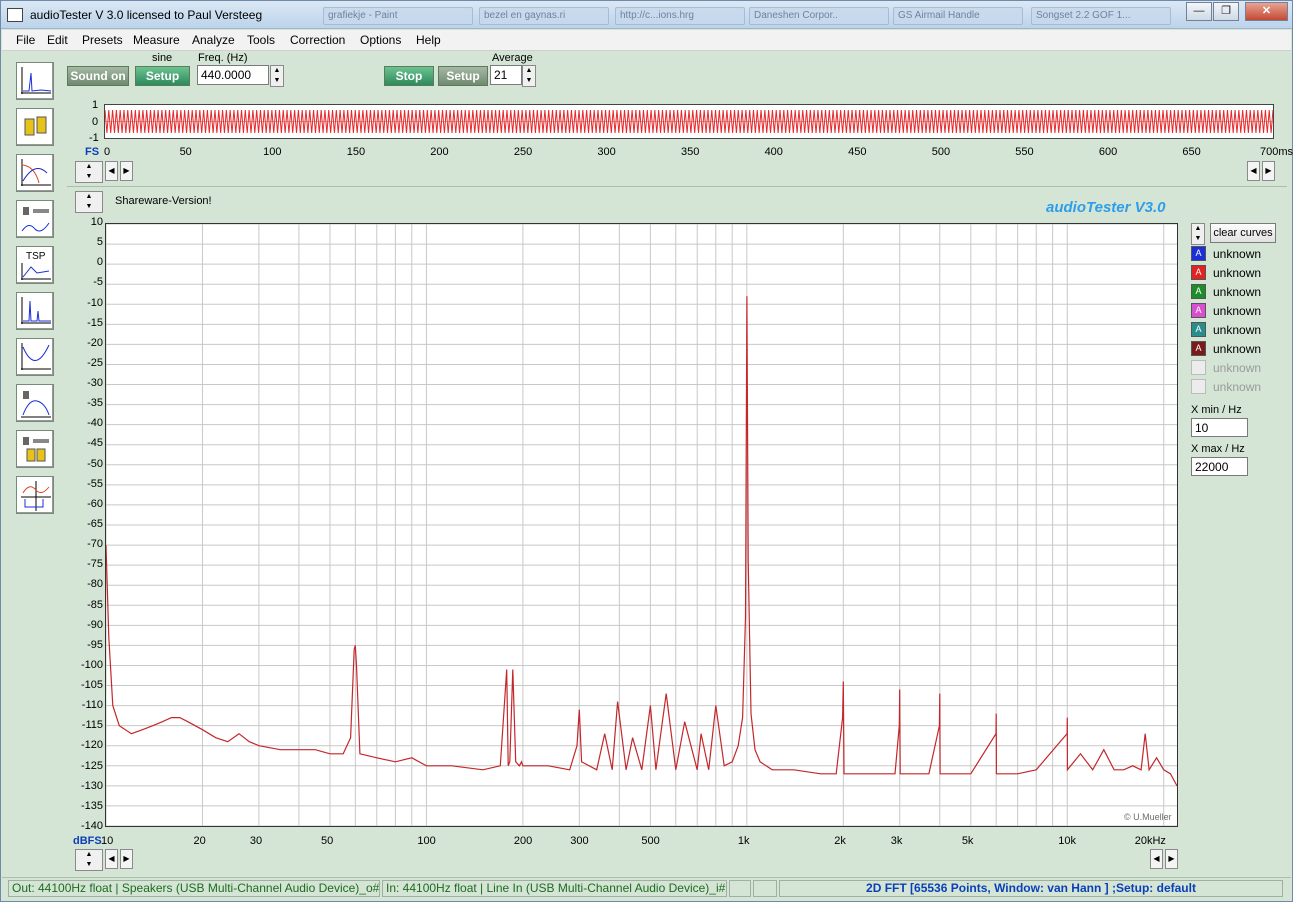 The height and width of the screenshot is (902, 1293). Describe the element at coordinates (89, 202) in the screenshot. I see `fft-y-zoom-spinner: ▲ ▼` at that location.